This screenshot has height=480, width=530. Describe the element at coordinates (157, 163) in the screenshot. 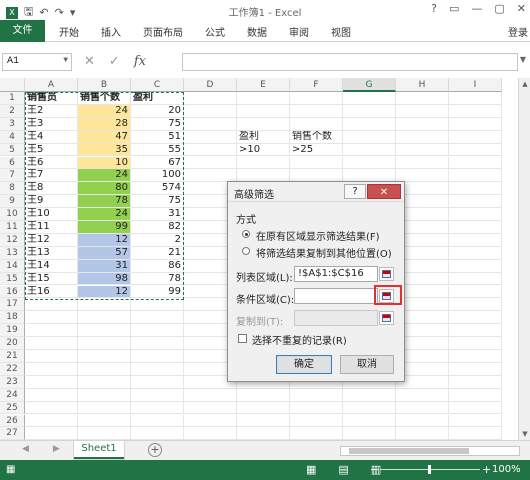

I see `cell-c: 67` at that location.